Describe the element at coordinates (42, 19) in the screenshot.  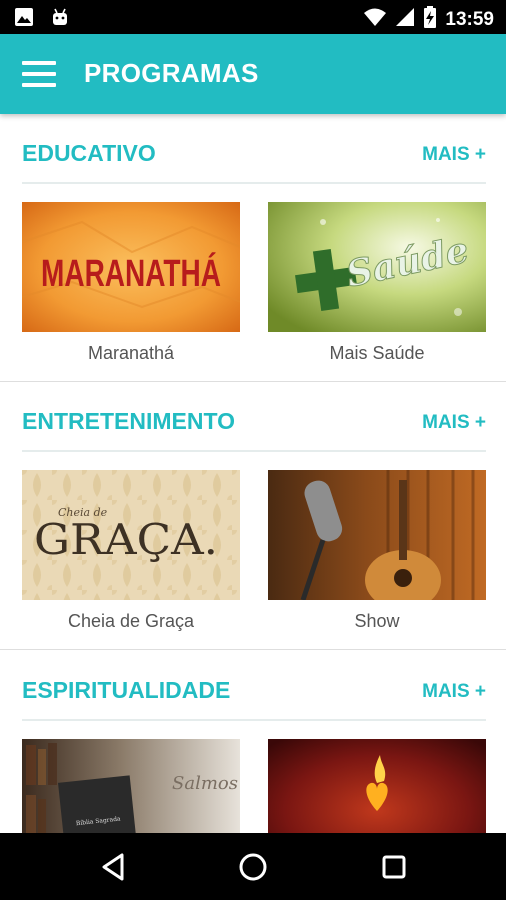
I see `status-notifications` at that location.